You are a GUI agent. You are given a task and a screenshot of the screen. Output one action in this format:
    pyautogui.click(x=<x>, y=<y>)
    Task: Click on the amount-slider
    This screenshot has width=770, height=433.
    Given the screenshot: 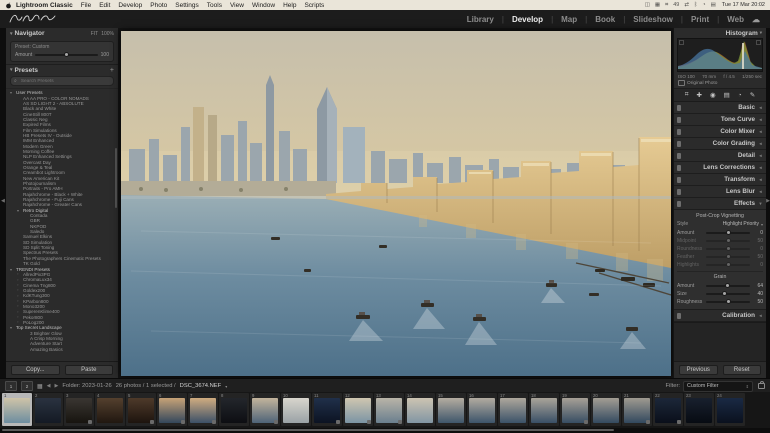 What is the action you would take?
    pyautogui.click(x=66, y=54)
    